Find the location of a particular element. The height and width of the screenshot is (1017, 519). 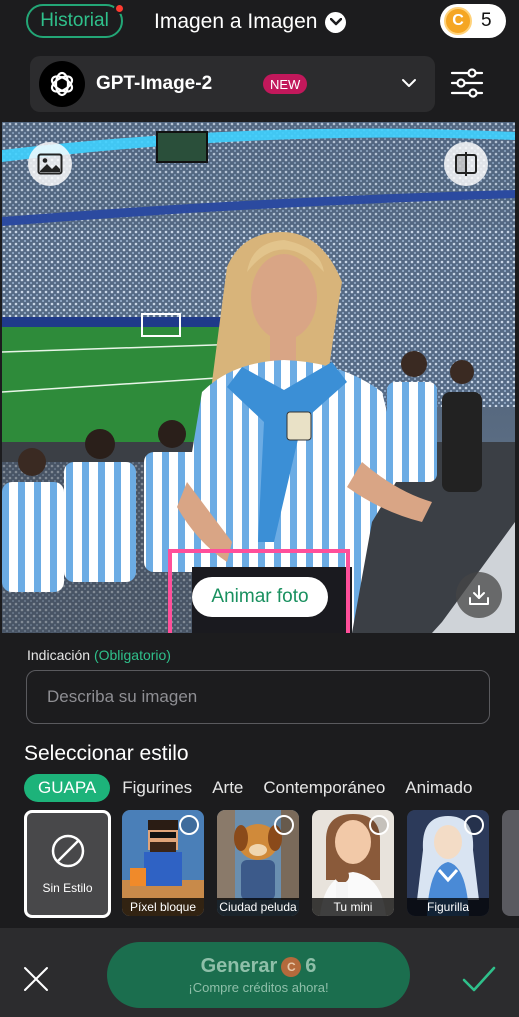

generate-cost: 6 is located at coordinates (311, 966).